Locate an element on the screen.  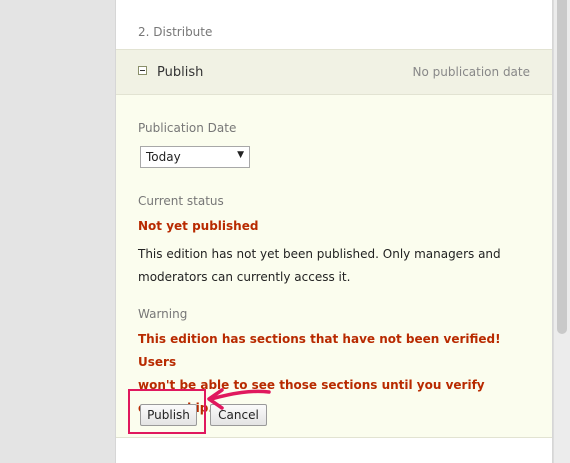
collapse-icon is located at coordinates (142, 70).